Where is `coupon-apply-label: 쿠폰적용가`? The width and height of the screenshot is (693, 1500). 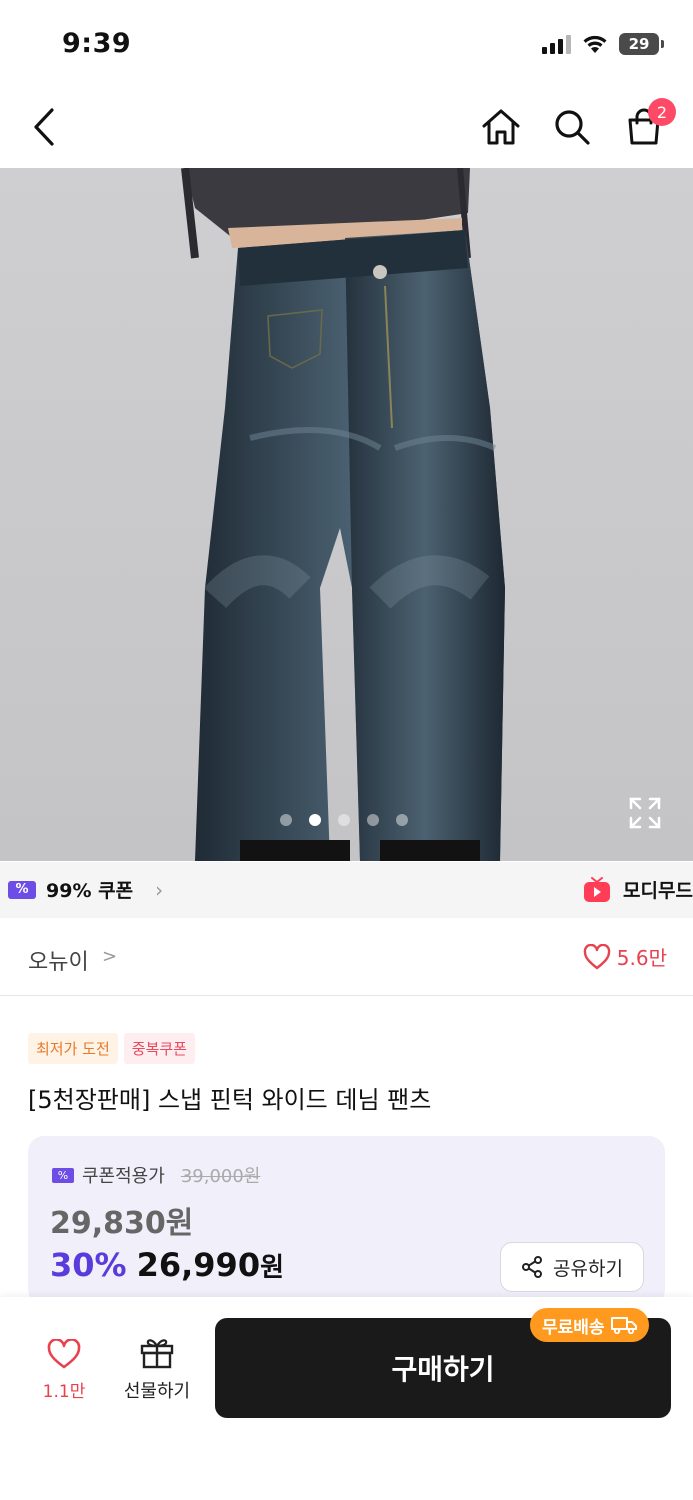
coupon-apply-label: 쿠폰적용가 is located at coordinates (123, 1176).